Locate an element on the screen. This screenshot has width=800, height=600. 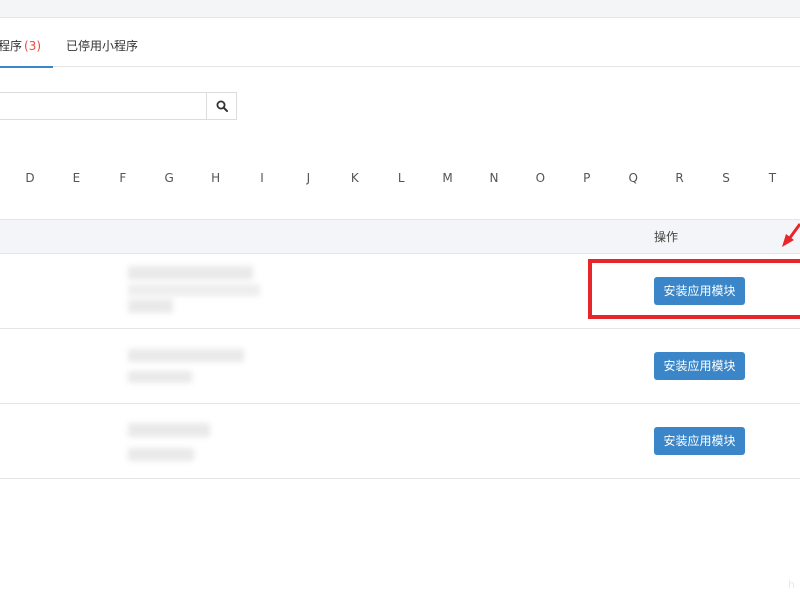
tab-enabled-count: (3) is located at coordinates (33, 46).